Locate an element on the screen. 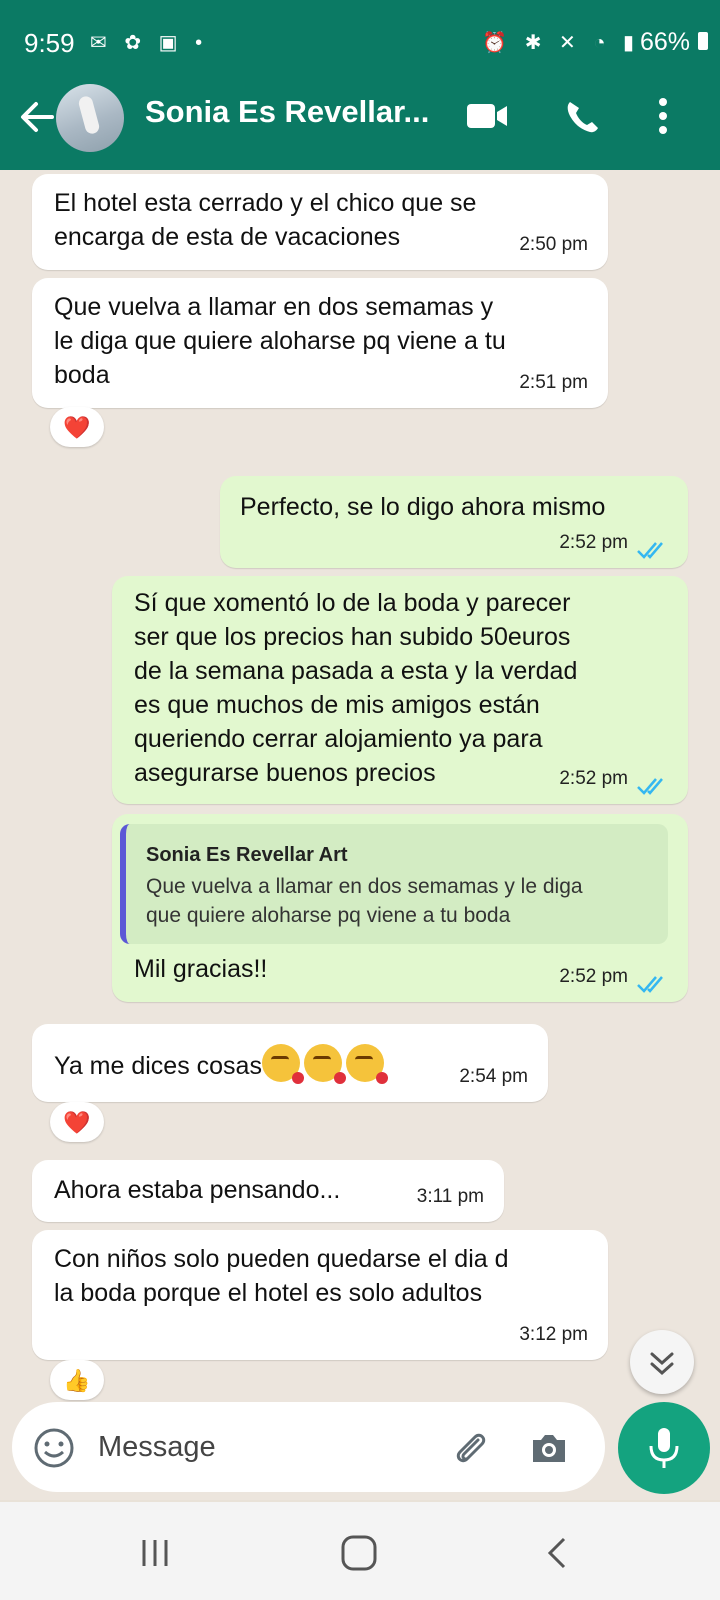  back-nav-icon is located at coordinates (557, 1553).